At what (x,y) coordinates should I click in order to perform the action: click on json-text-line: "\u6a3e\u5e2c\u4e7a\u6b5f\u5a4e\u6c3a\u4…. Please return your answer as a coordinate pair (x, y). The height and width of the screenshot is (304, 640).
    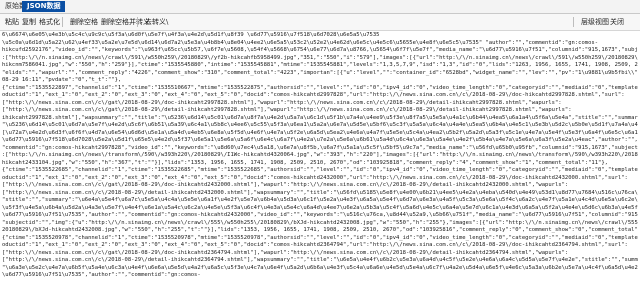
    Looking at the image, I should click on (320, 267).